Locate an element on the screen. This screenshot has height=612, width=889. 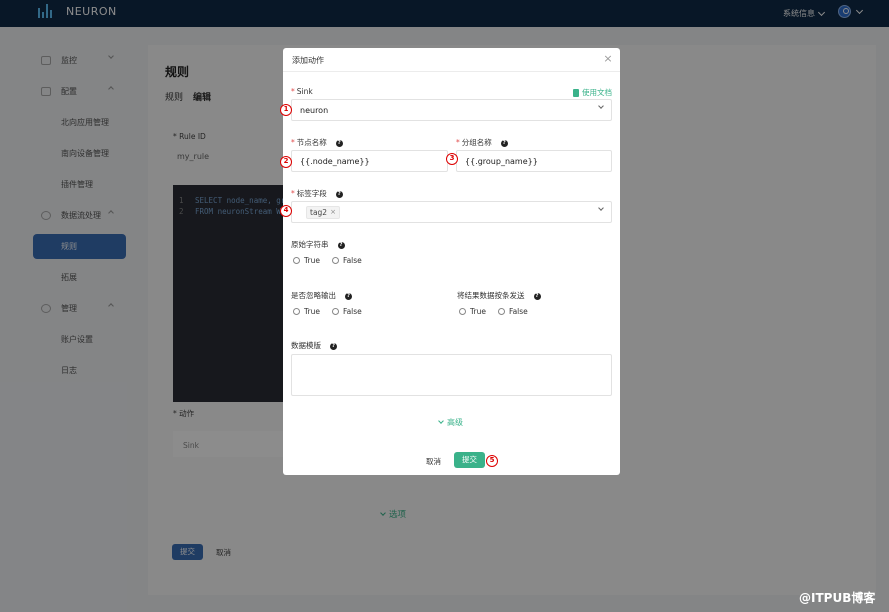
sink-label: * Sink is located at coordinates (302, 91).